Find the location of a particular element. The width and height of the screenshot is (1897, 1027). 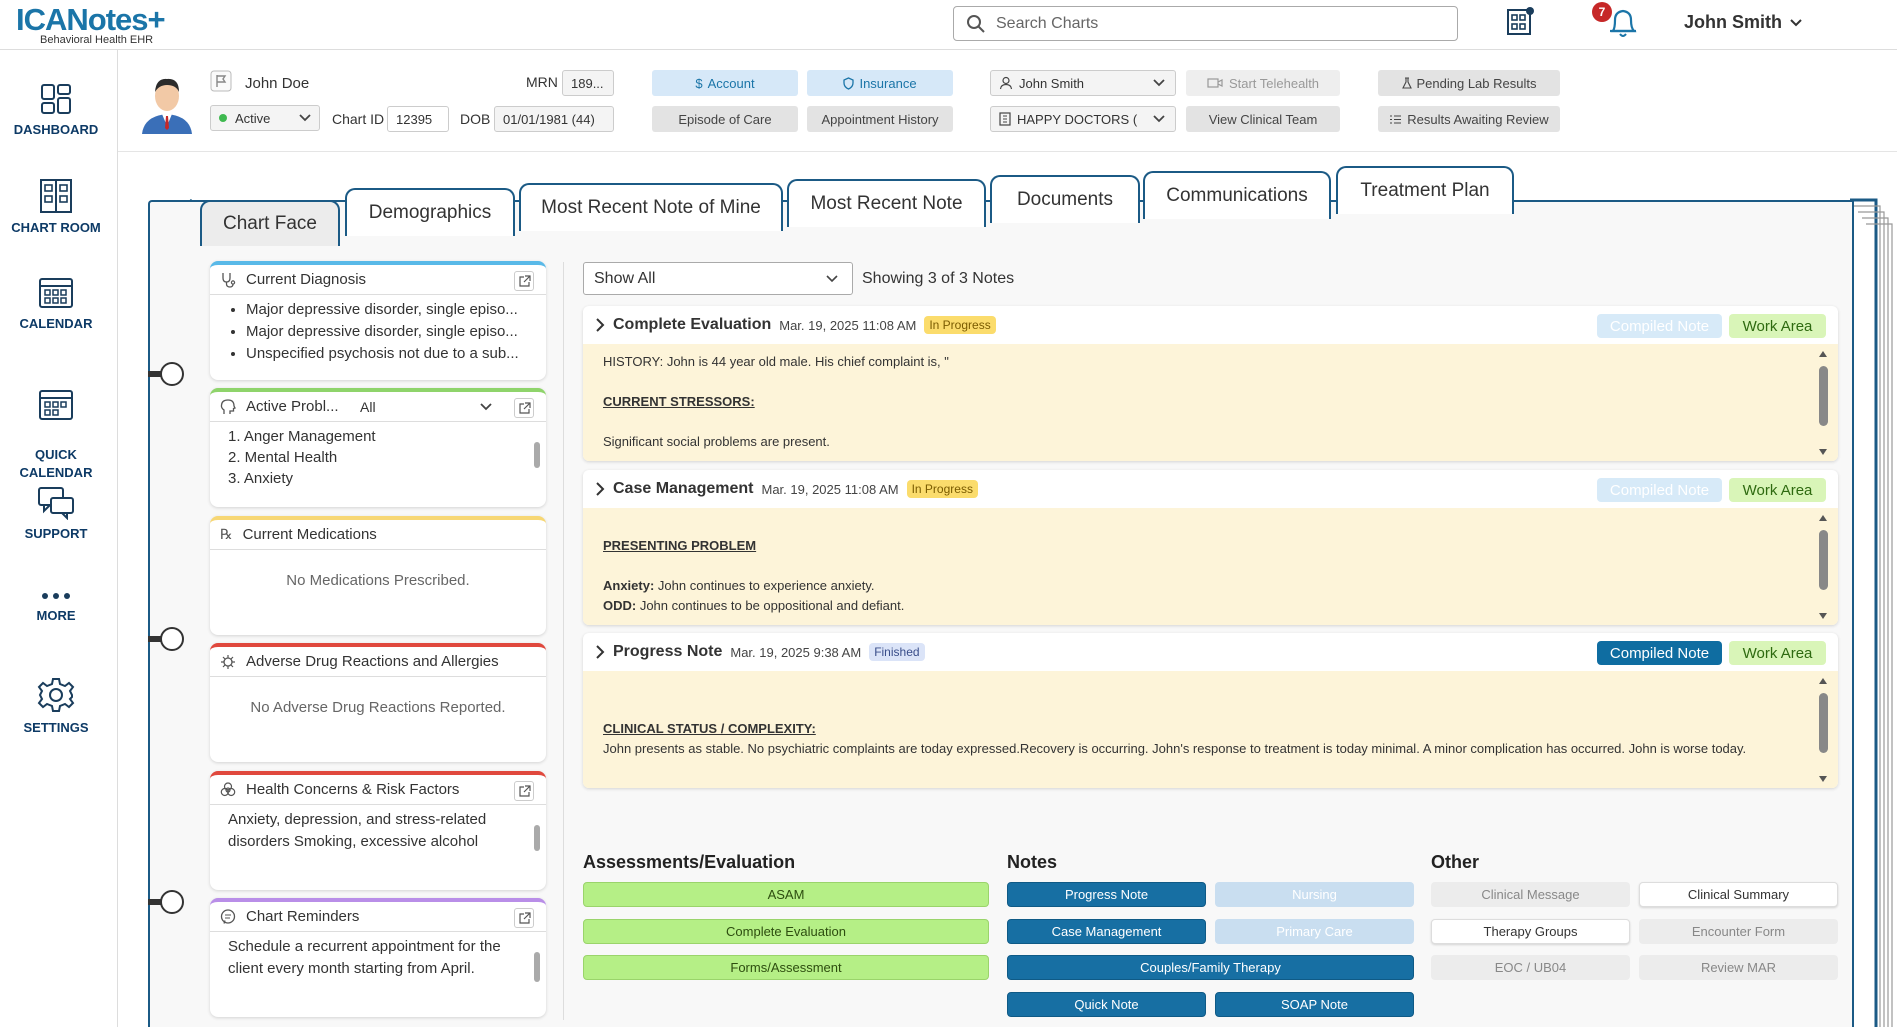

tab-most-recent-note: Most Recent Note is located at coordinates (886, 203).